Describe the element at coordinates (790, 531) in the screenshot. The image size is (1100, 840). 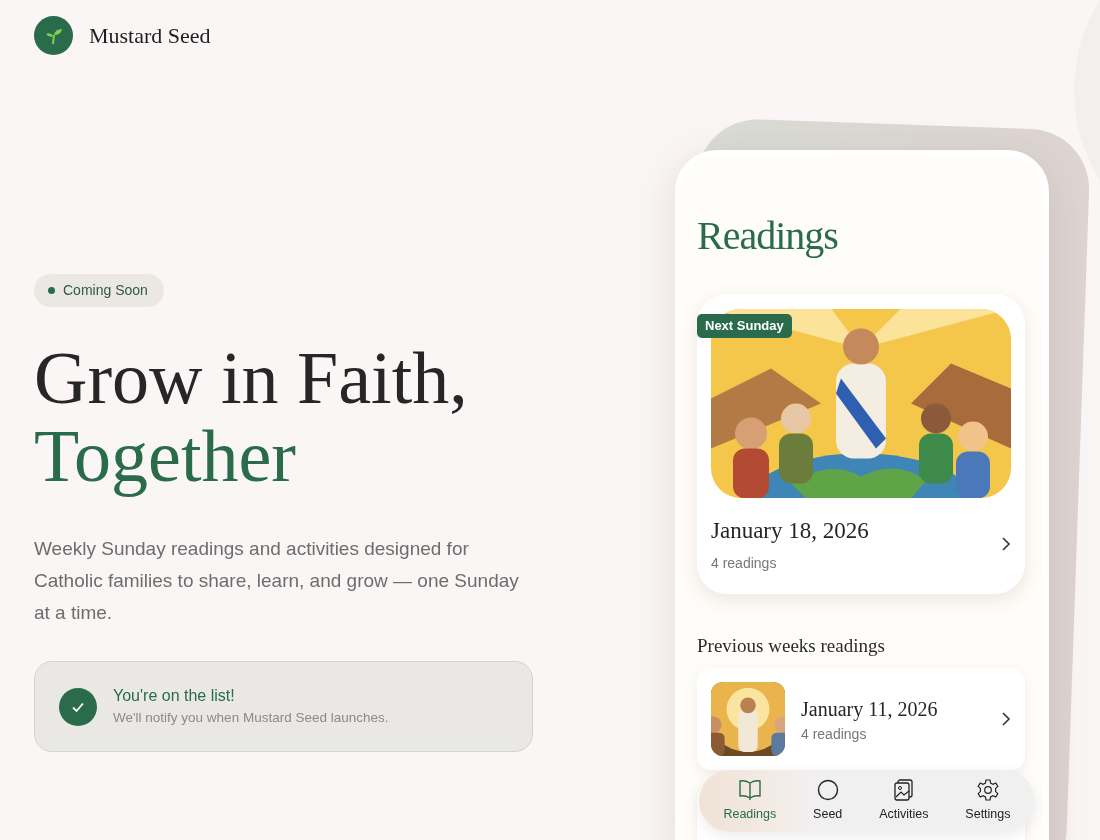
I see `reading-date: January 18, 2026` at that location.